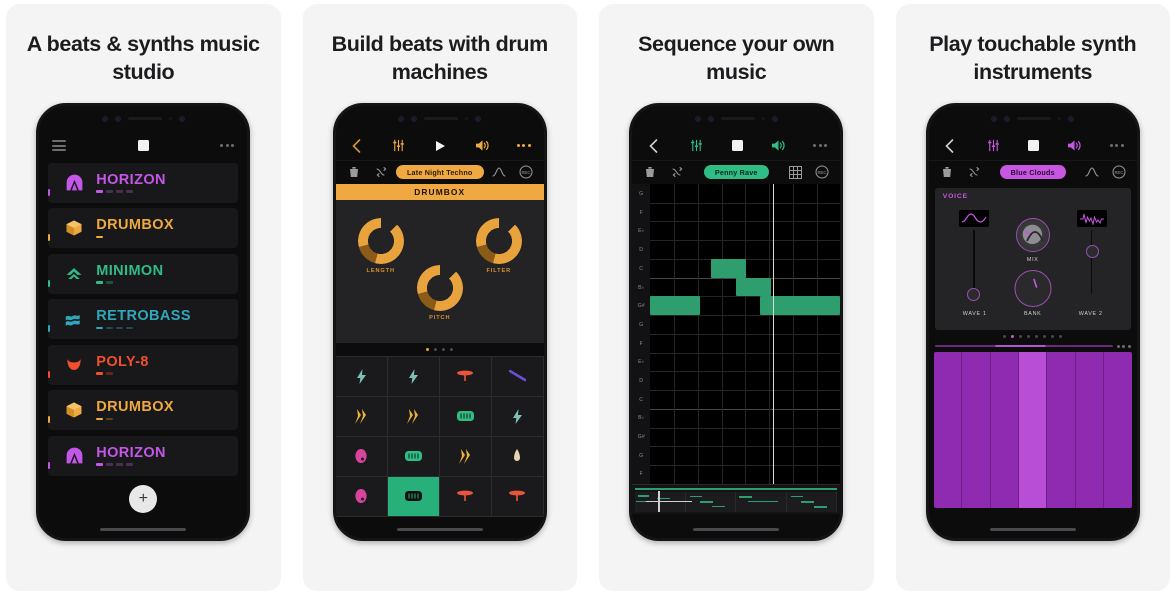 The width and height of the screenshot is (1176, 595). I want to click on preset-name-pill: Late Night Techno, so click(439, 172).